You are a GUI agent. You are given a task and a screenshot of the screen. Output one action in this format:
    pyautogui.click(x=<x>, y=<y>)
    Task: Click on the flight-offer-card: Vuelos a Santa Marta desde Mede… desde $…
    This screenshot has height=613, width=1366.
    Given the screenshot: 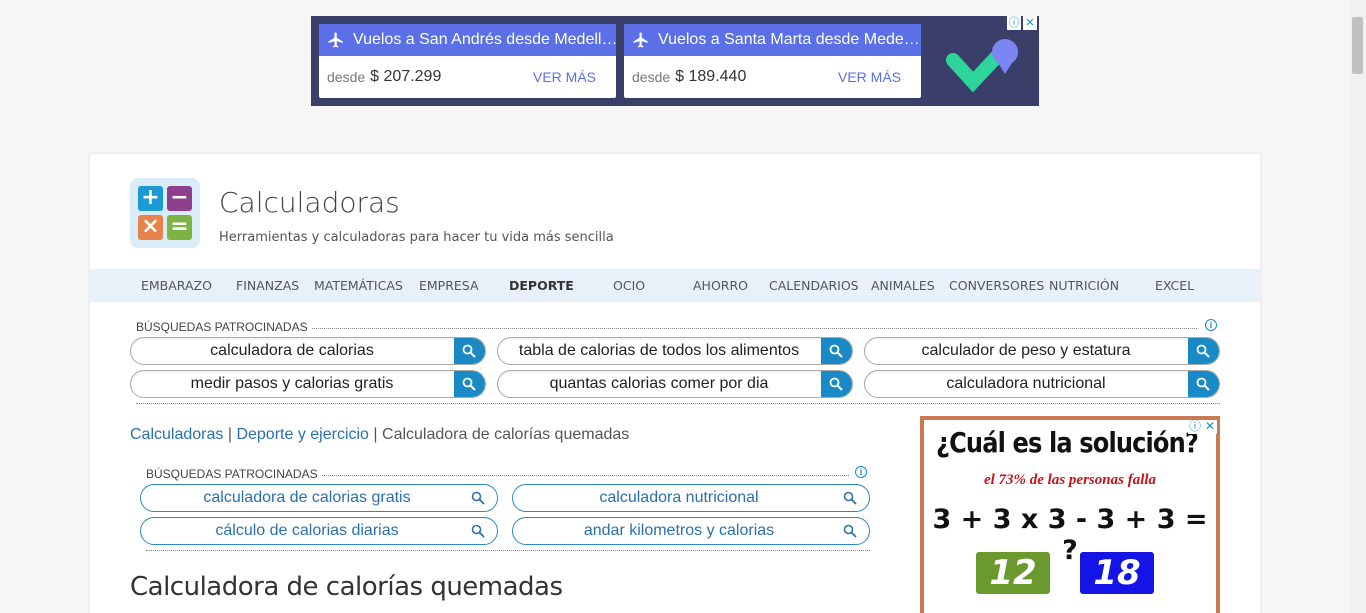 What is the action you would take?
    pyautogui.click(x=772, y=61)
    